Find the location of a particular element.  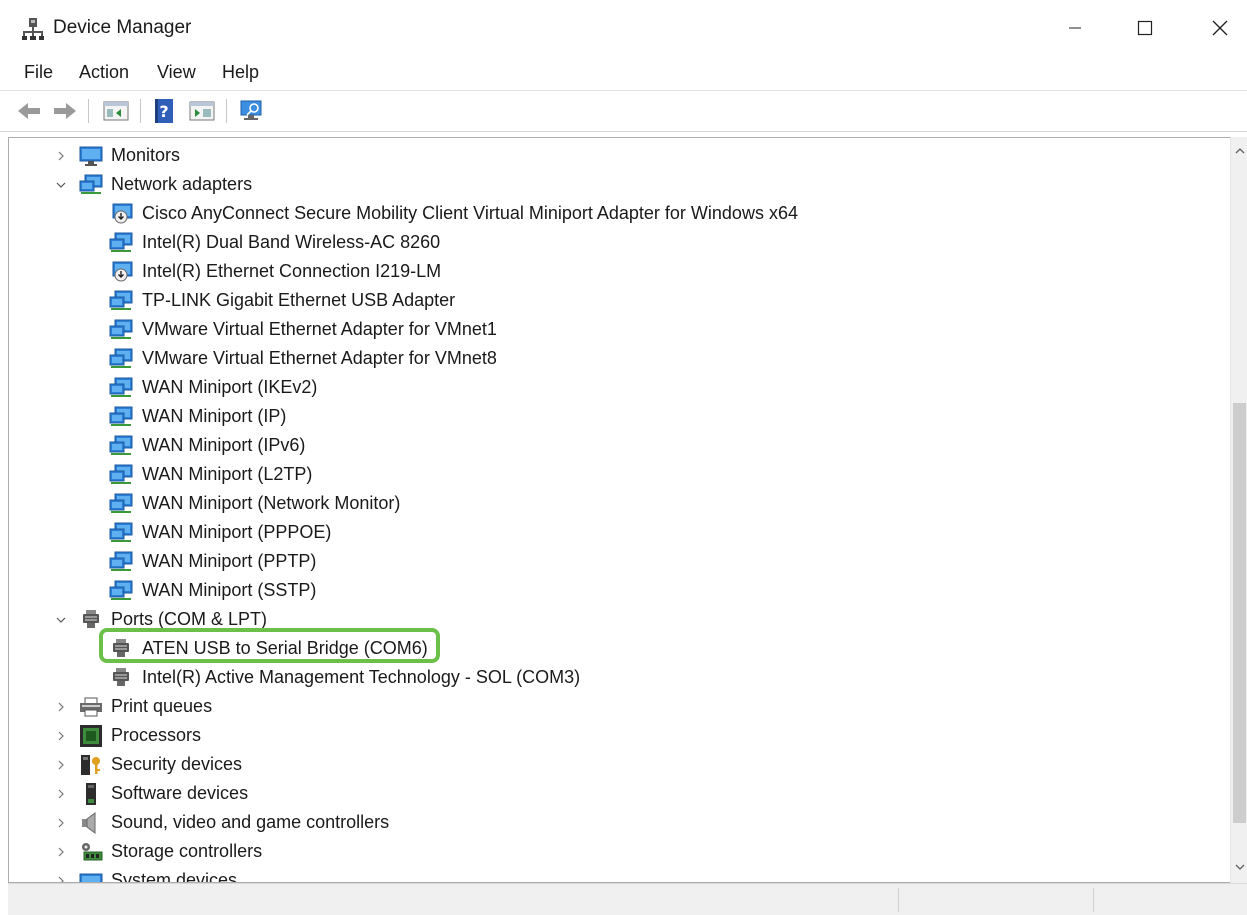

storage-controller-icon is located at coordinates (92, 852).